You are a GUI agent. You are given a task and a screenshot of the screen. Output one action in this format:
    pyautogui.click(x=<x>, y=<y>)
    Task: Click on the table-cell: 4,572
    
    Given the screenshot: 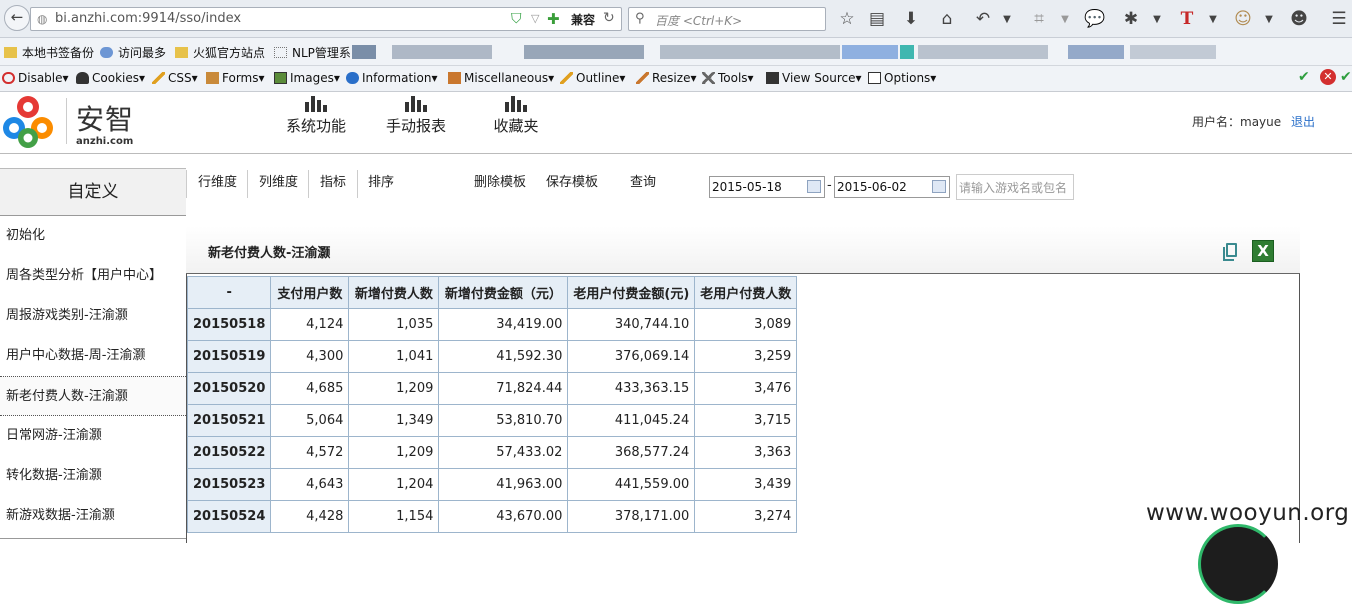 What is the action you would take?
    pyautogui.click(x=310, y=452)
    